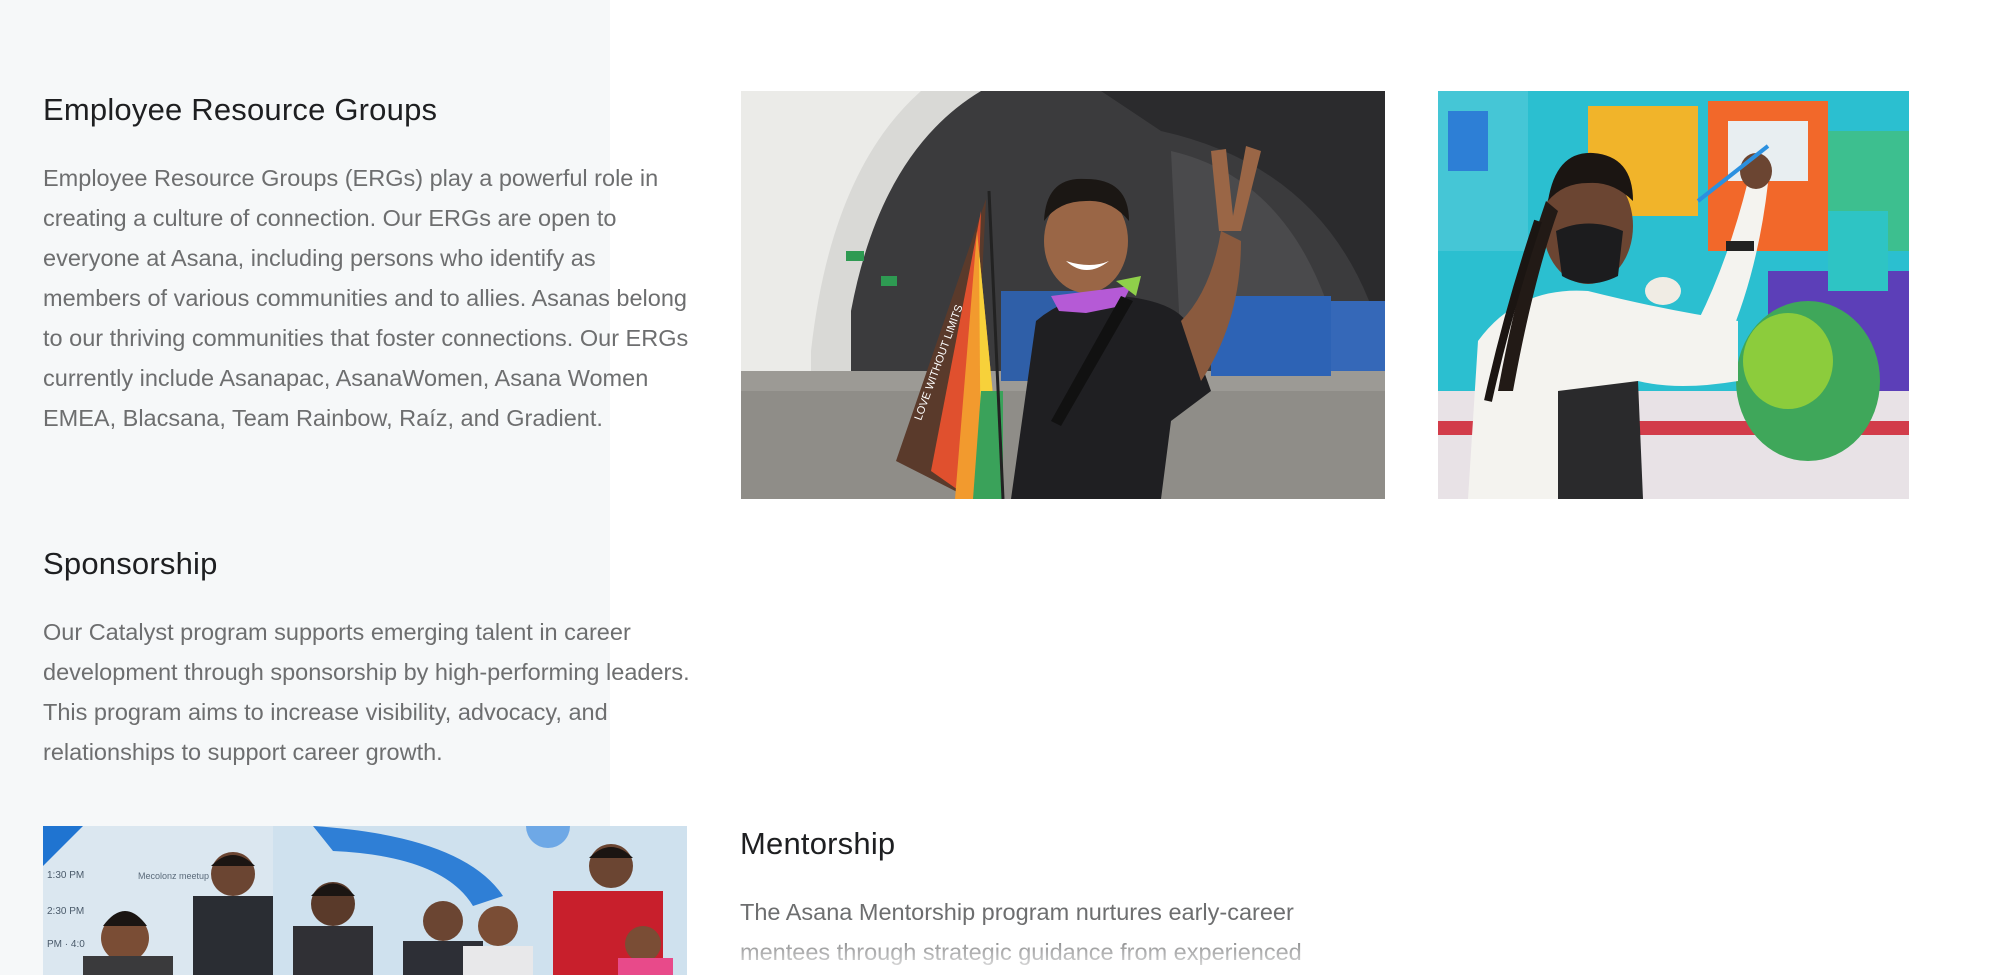 Image resolution: width=1999 pixels, height=975 pixels. What do you see at coordinates (365, 900) in the screenshot?
I see `group-photo: 1:30 PM 2:30 PM PM · 4:0 Mecolonz meetup` at bounding box center [365, 900].